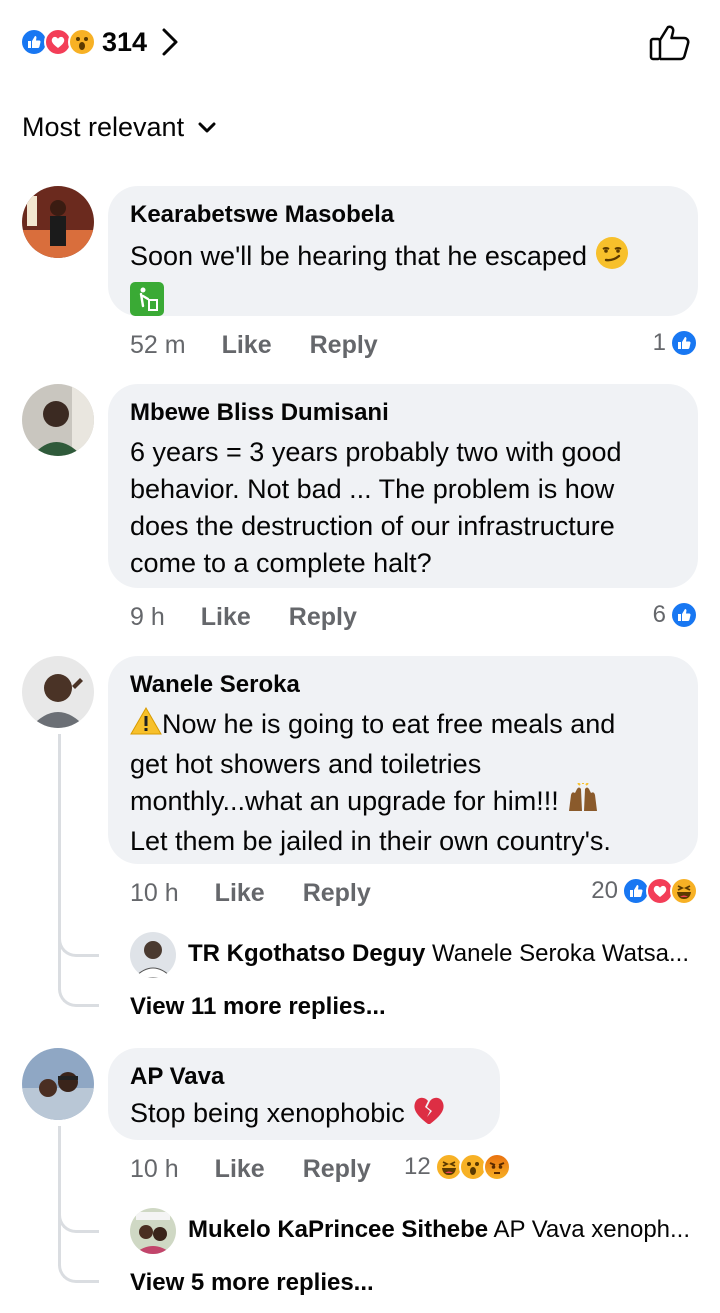 Image resolution: width=720 pixels, height=1313 pixels. Describe the element at coordinates (429, 1115) in the screenshot. I see `broken-heart-icon` at that location.